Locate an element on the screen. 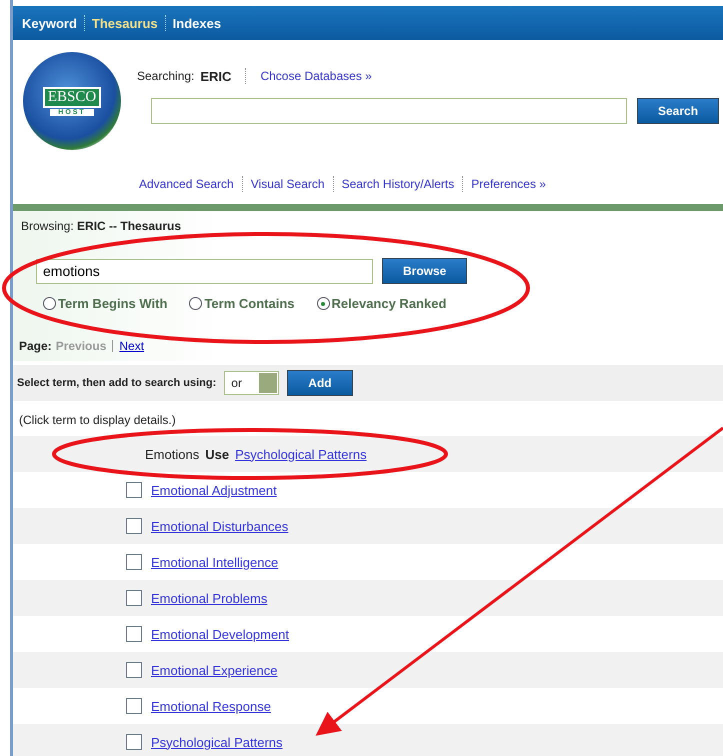 The width and height of the screenshot is (723, 756). browsing-label: Browsing: ERIC -- Thesaurus is located at coordinates (101, 226).